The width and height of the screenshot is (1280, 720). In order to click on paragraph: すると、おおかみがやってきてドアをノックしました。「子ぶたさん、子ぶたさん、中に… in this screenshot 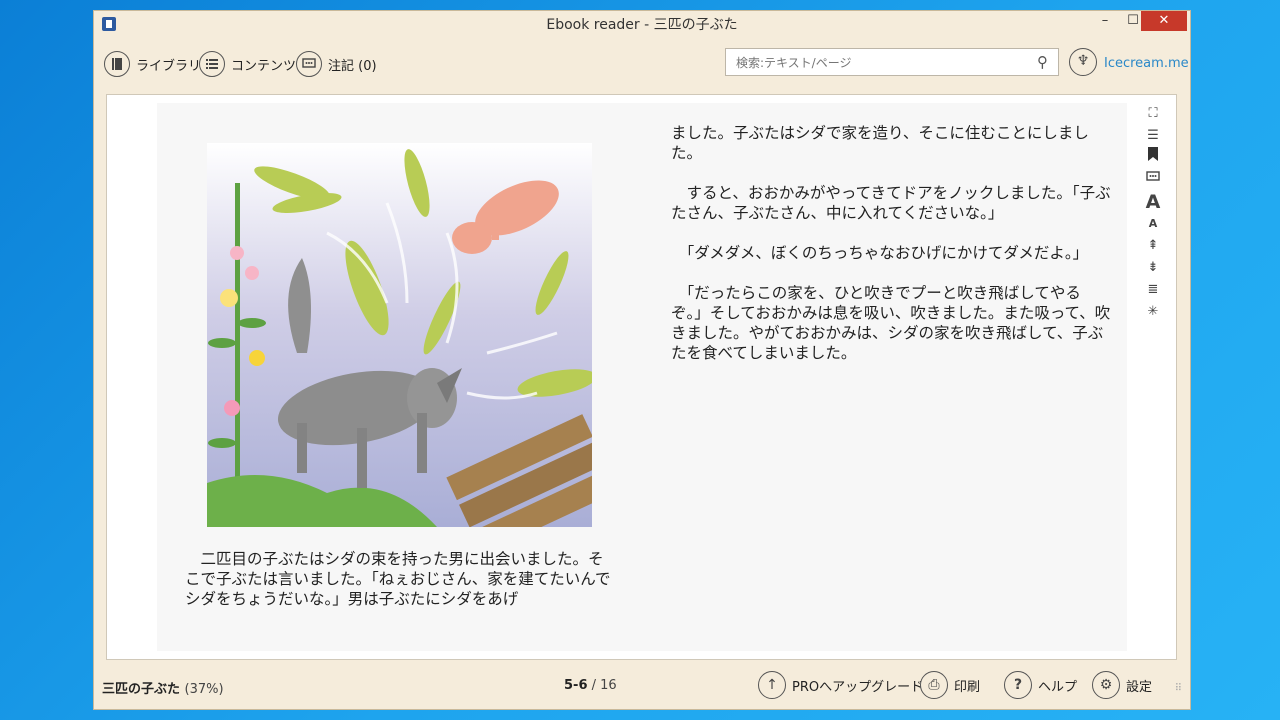, I will do `click(891, 203)`.